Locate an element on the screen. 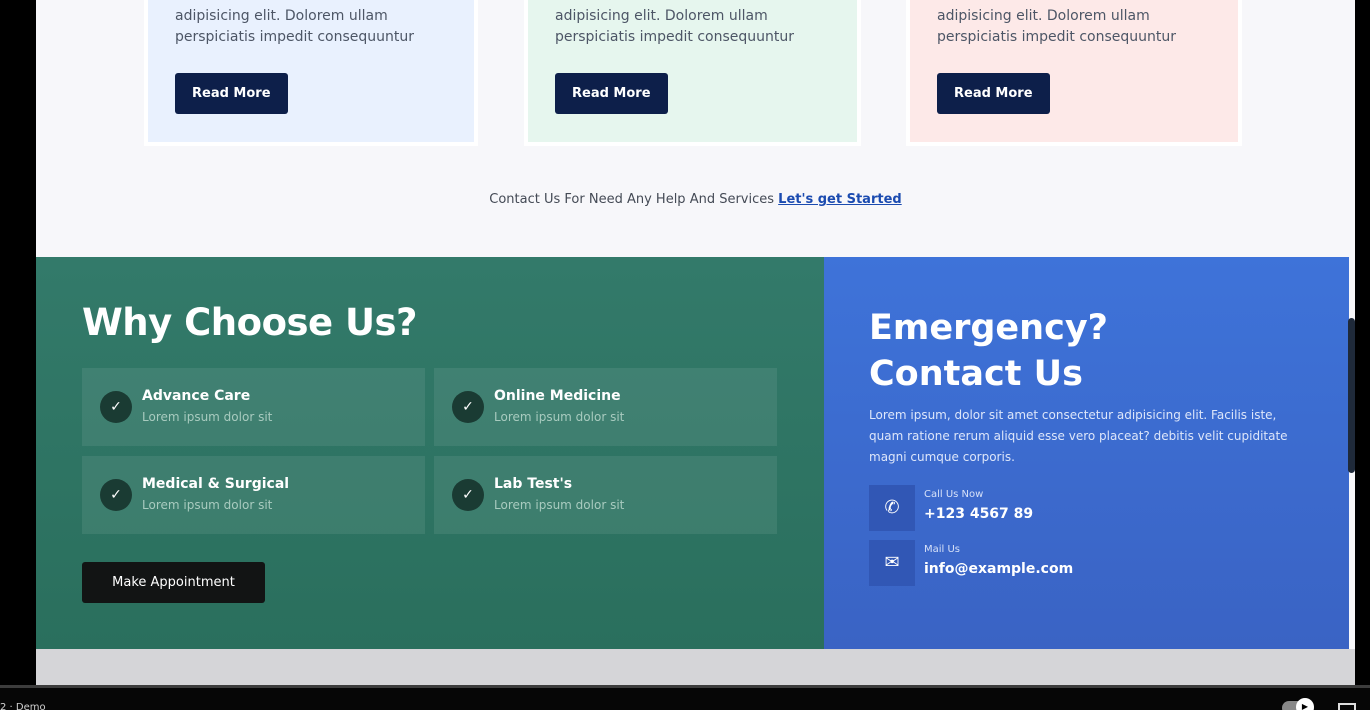  mail-contact: ✉ Mail Us info@example.com is located at coordinates (1019, 563).